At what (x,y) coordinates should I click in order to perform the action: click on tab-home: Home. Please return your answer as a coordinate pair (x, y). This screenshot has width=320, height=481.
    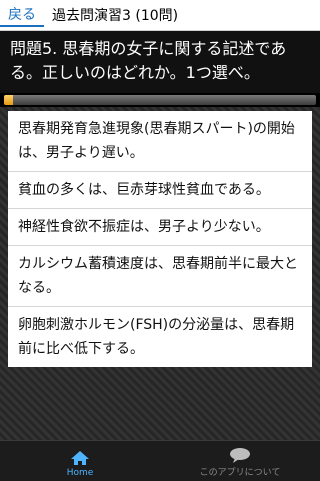
    Looking at the image, I should click on (80, 461).